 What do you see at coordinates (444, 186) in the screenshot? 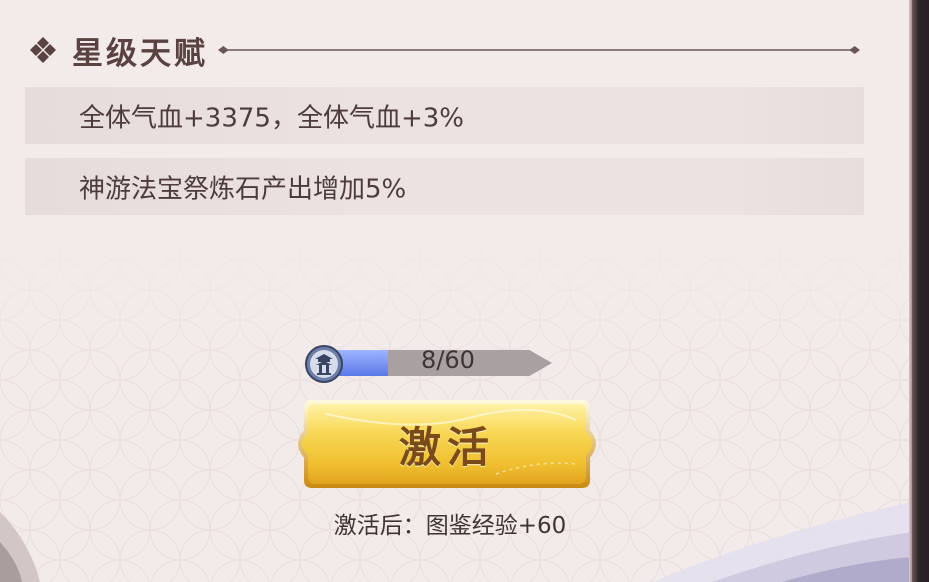
I see `talent-row: 神游法宝祭炼石产出增加5%` at bounding box center [444, 186].